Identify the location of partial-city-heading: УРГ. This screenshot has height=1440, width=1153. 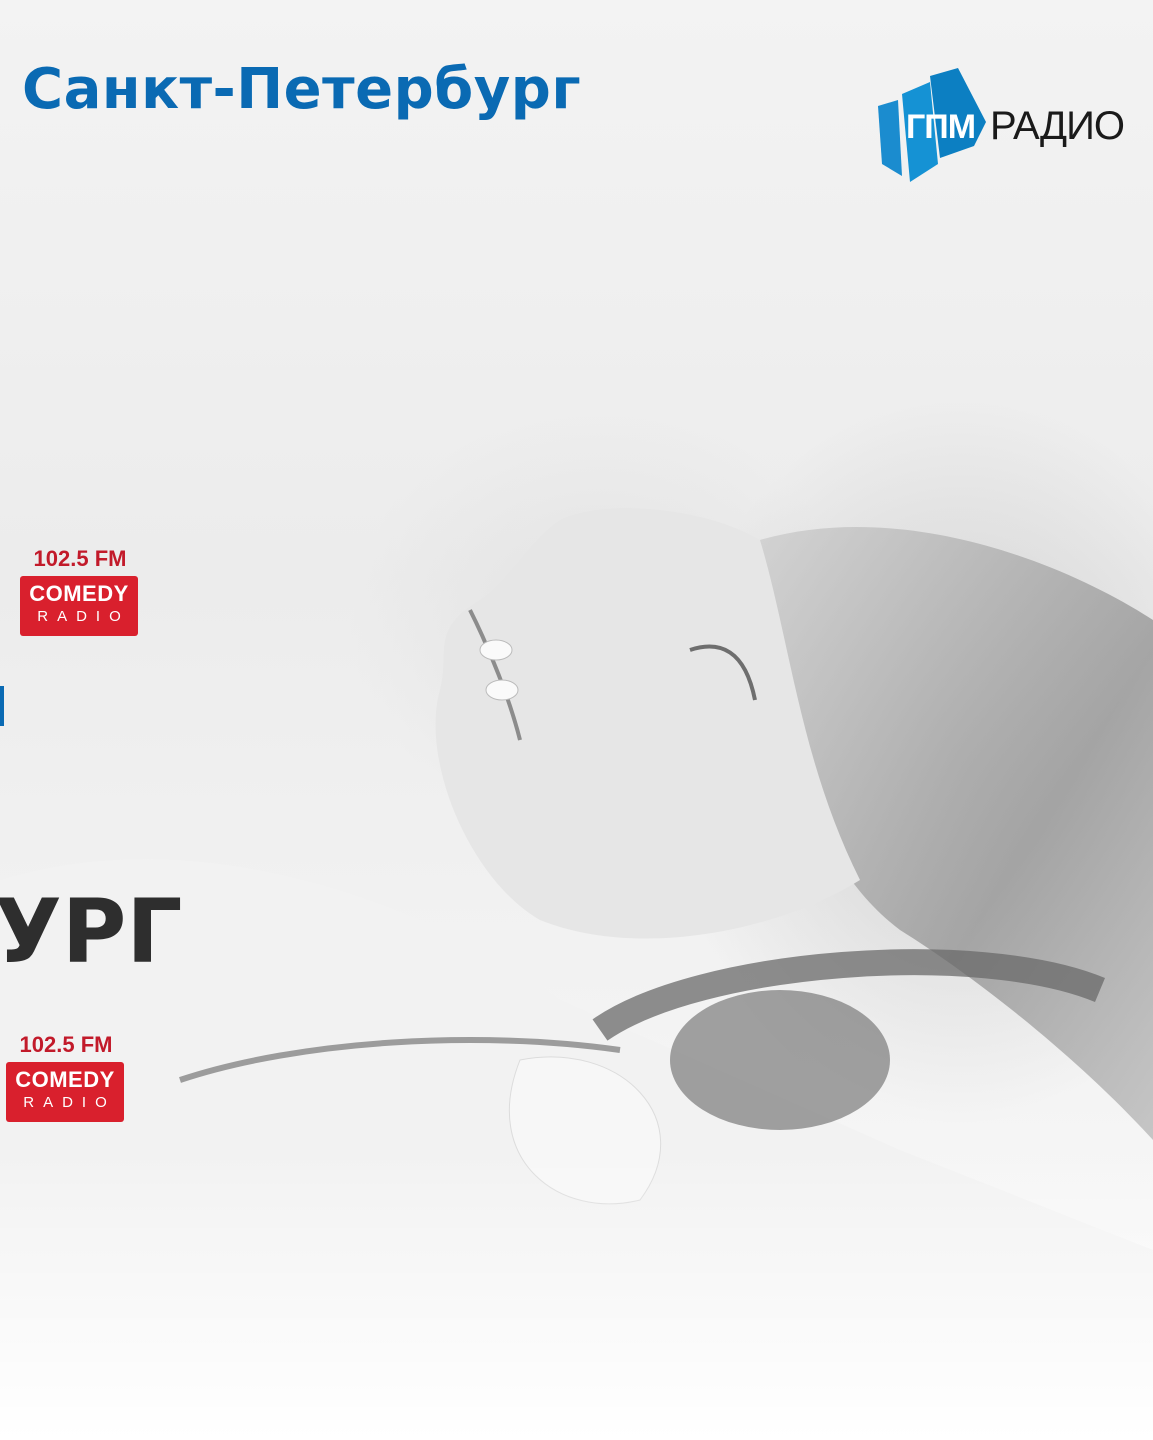
(91, 931).